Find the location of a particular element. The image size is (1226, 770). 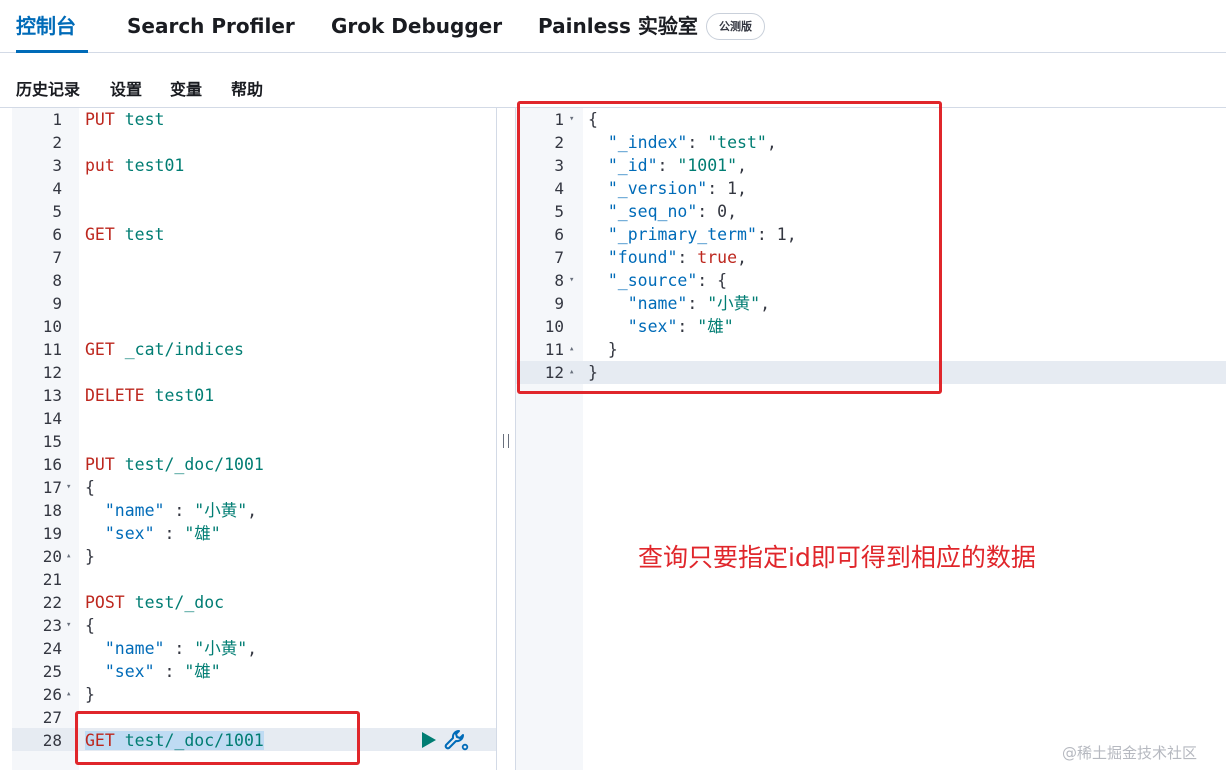

menu-history: 历史记录 is located at coordinates (48, 88).